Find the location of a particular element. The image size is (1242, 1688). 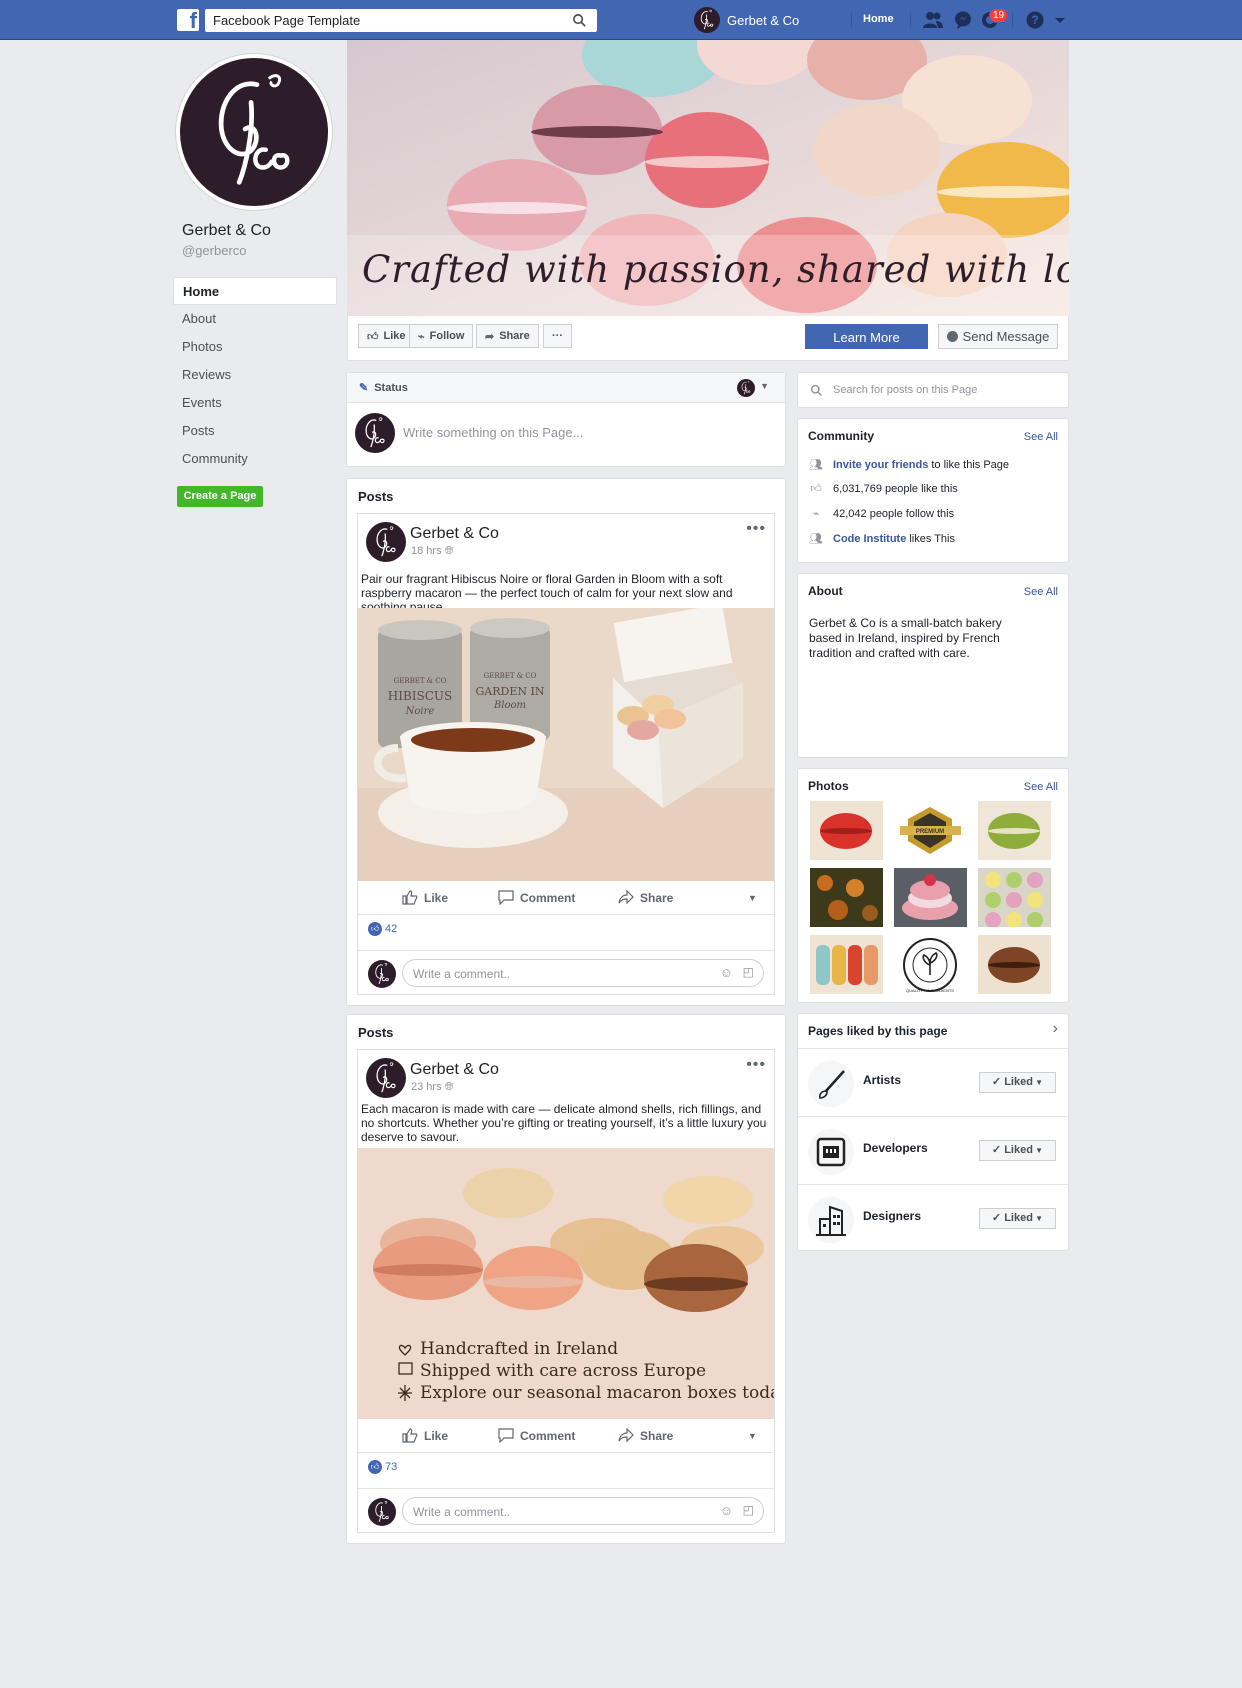

nav-item-posts: Posts is located at coordinates (255, 431).